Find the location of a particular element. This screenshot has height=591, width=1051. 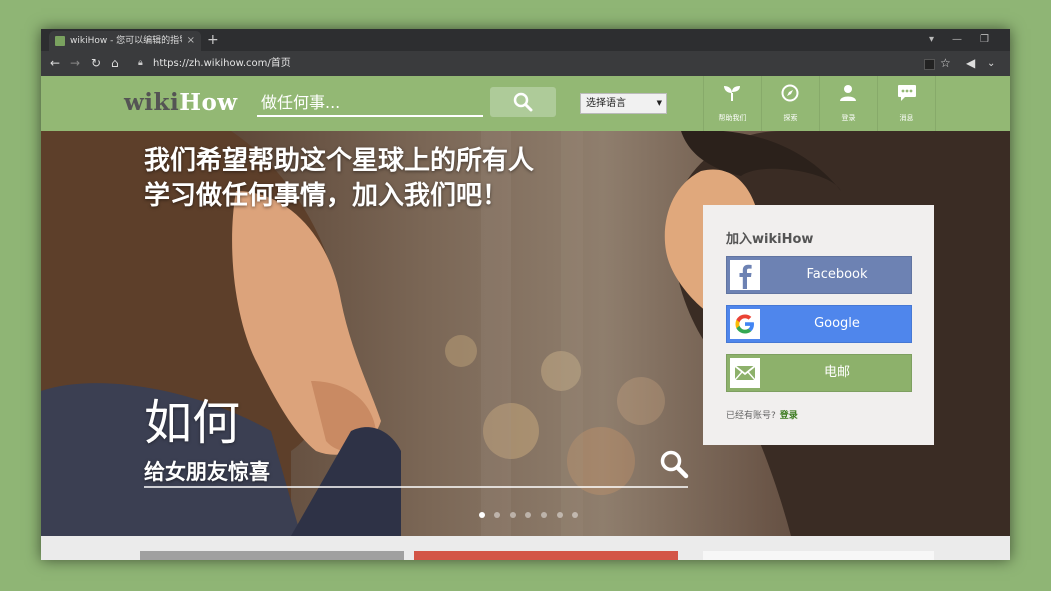

hero-how-to: 如何 is located at coordinates (192, 423).